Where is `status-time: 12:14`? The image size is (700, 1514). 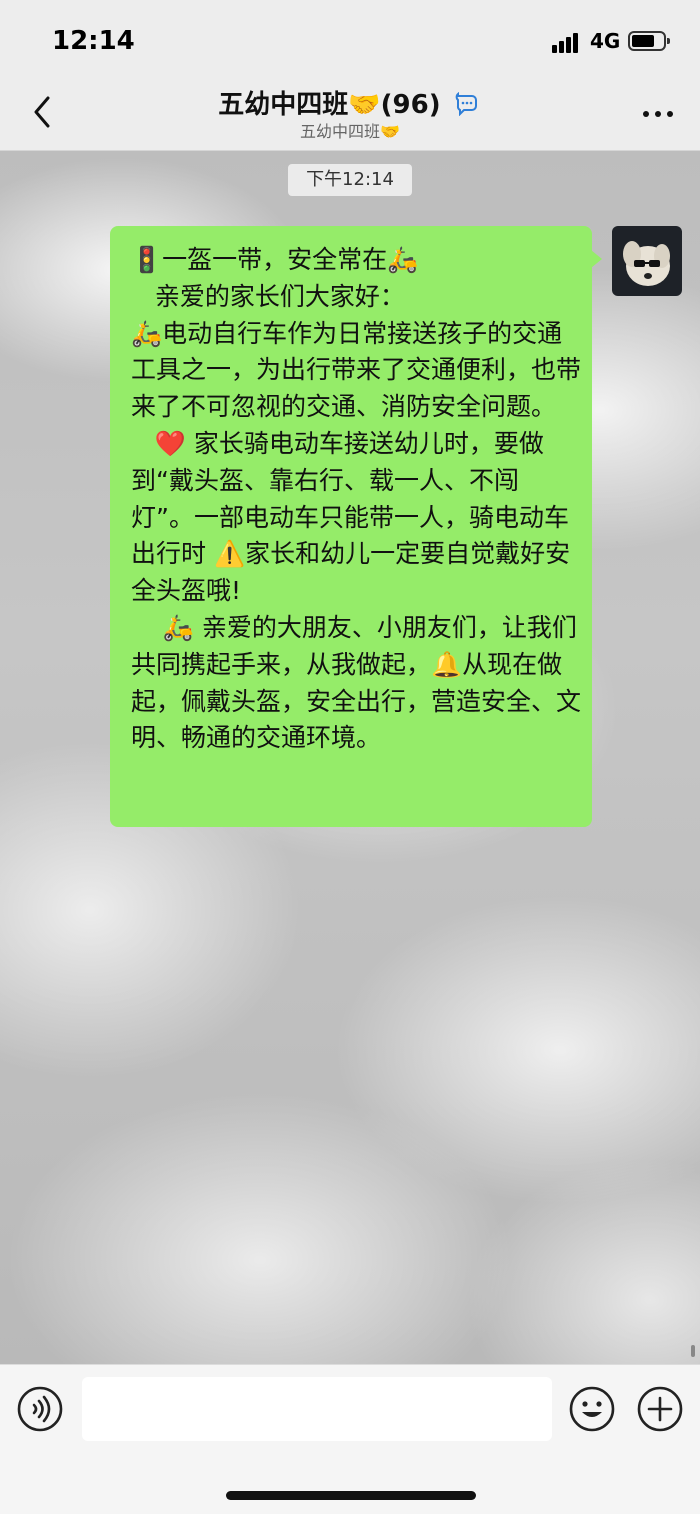
status-time: 12:14 is located at coordinates (93, 41).